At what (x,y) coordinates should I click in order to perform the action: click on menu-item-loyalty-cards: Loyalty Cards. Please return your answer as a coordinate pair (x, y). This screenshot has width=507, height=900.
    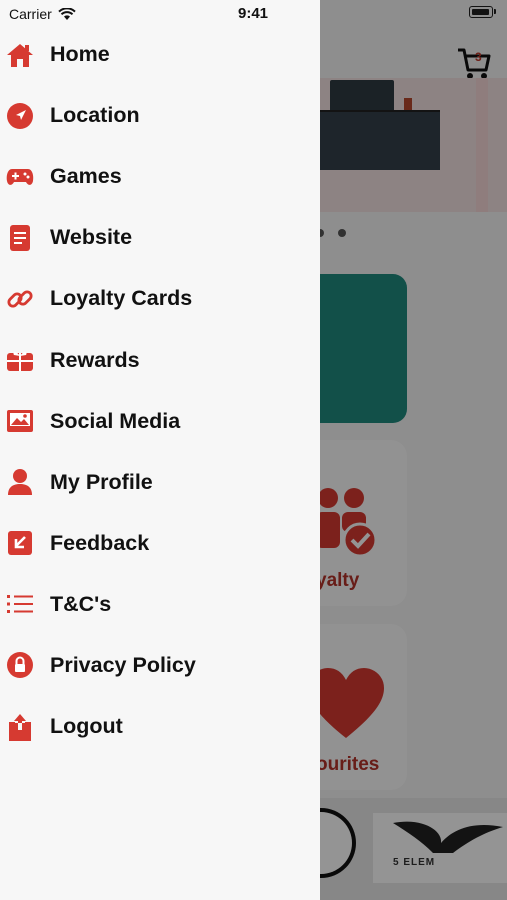
    Looking at the image, I should click on (160, 298).